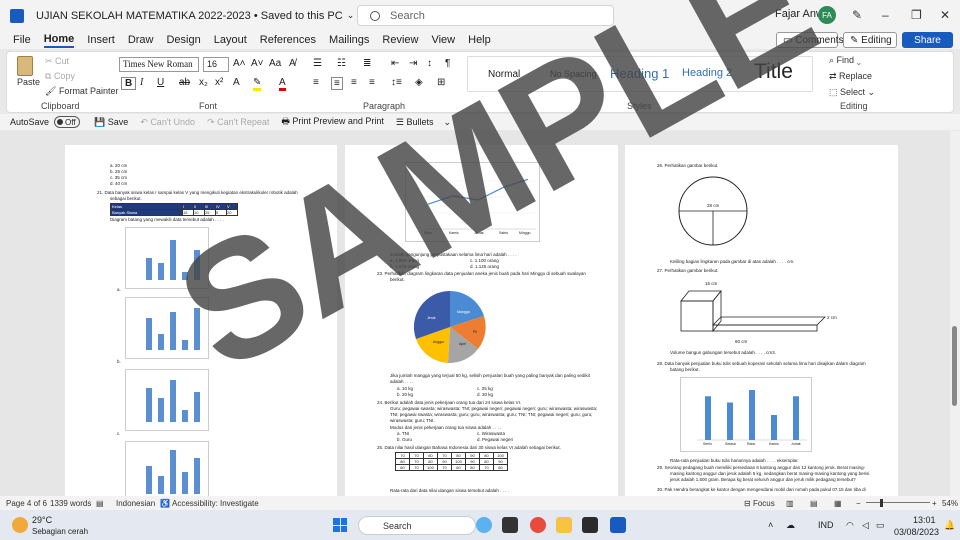 The width and height of the screenshot is (960, 540). What do you see at coordinates (838, 503) in the screenshot?
I see `web-layout-icon: ▦` at bounding box center [838, 503].